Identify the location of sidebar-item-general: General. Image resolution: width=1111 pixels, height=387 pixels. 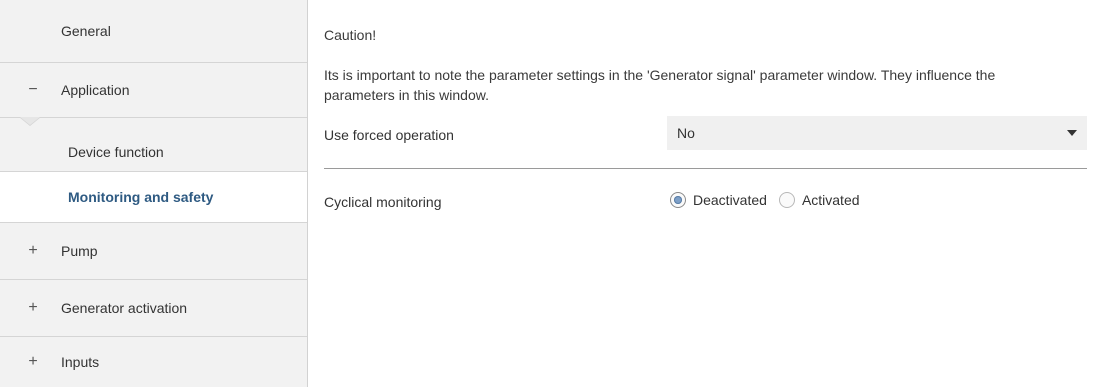
(153, 31).